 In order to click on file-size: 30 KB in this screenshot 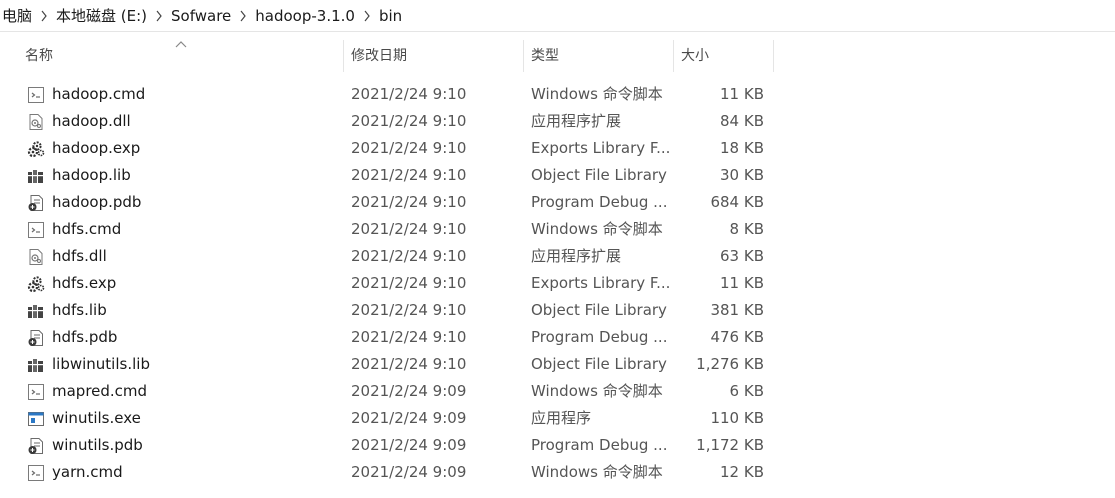, I will do `click(742, 175)`.